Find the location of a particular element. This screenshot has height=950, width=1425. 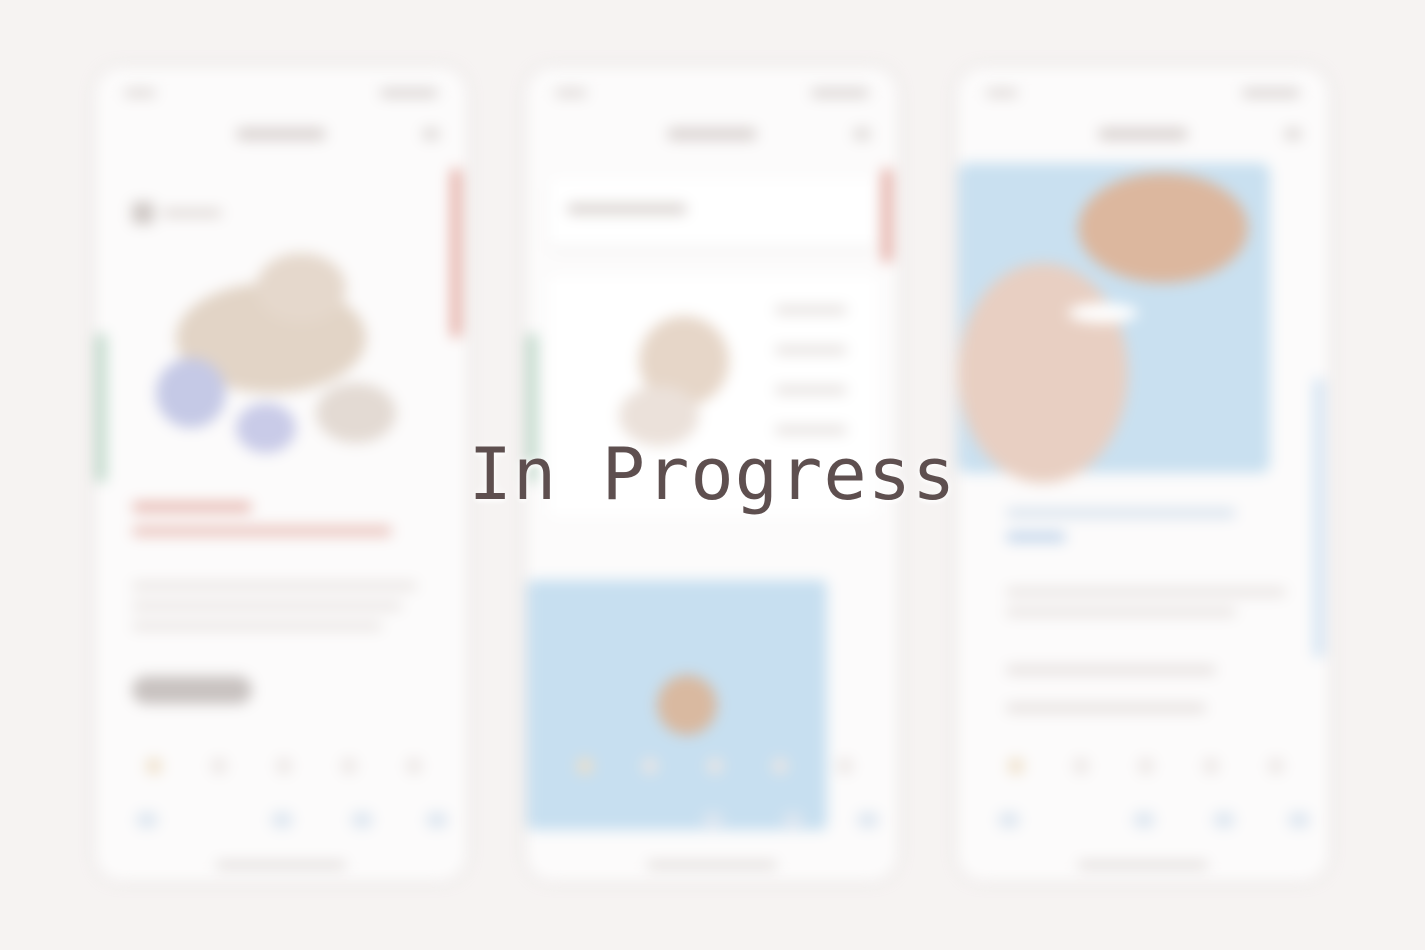

action-button is located at coordinates (192, 690).